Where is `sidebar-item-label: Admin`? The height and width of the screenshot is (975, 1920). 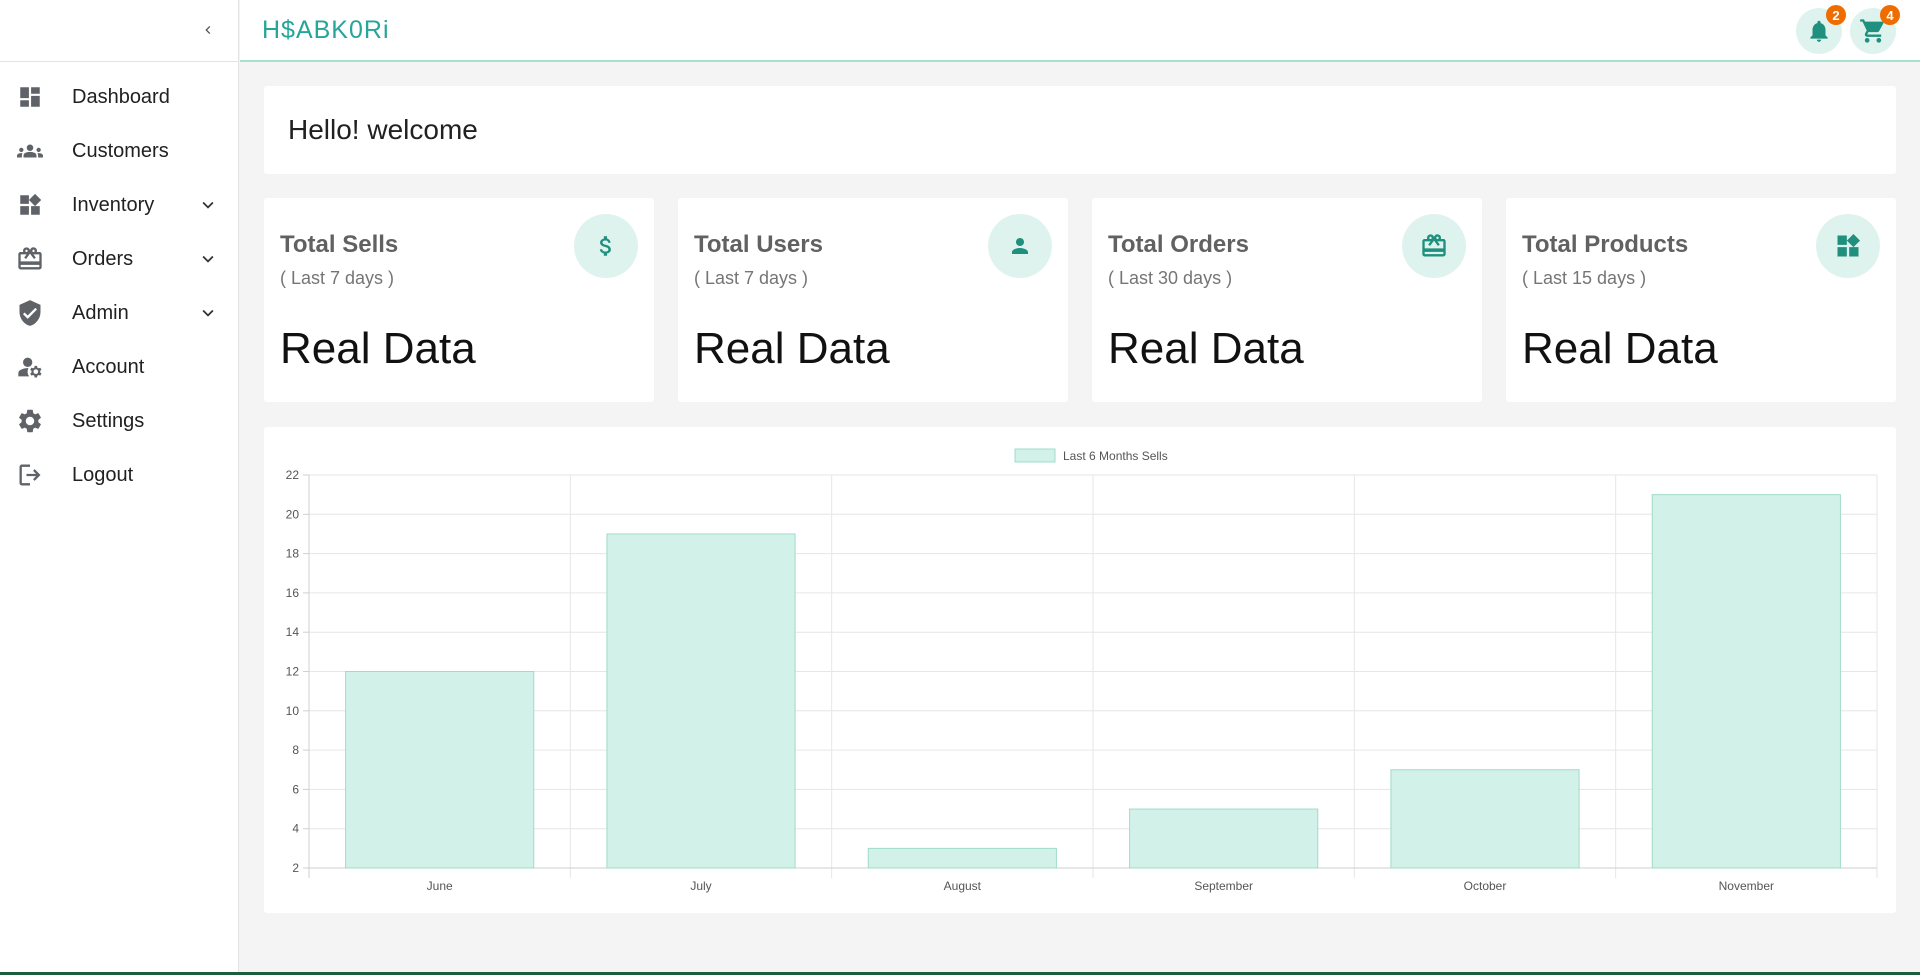
sidebar-item-label: Admin is located at coordinates (100, 313).